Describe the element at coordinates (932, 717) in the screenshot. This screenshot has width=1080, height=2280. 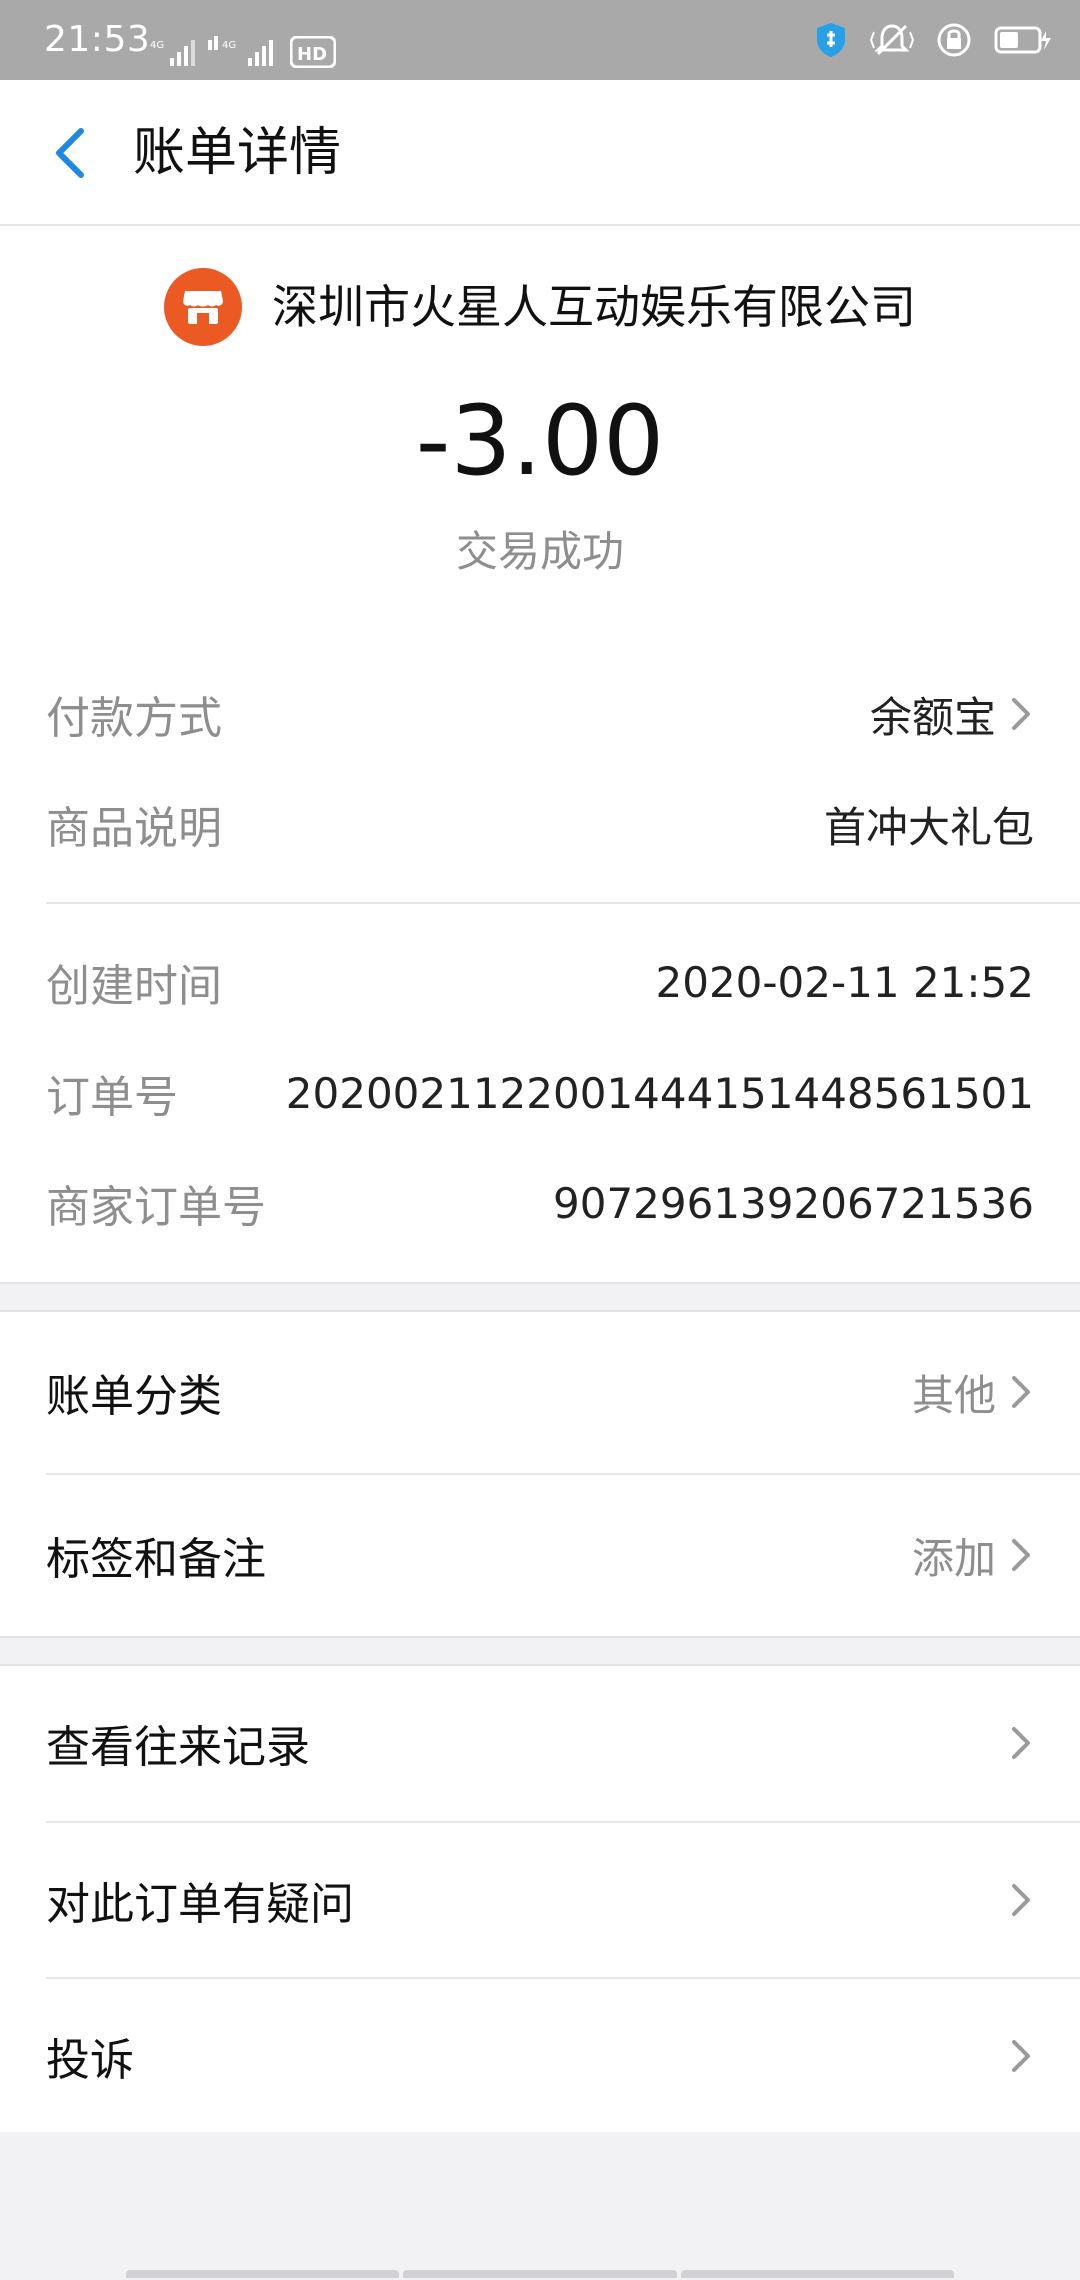
I see `payment-method-value: 余额宝` at that location.